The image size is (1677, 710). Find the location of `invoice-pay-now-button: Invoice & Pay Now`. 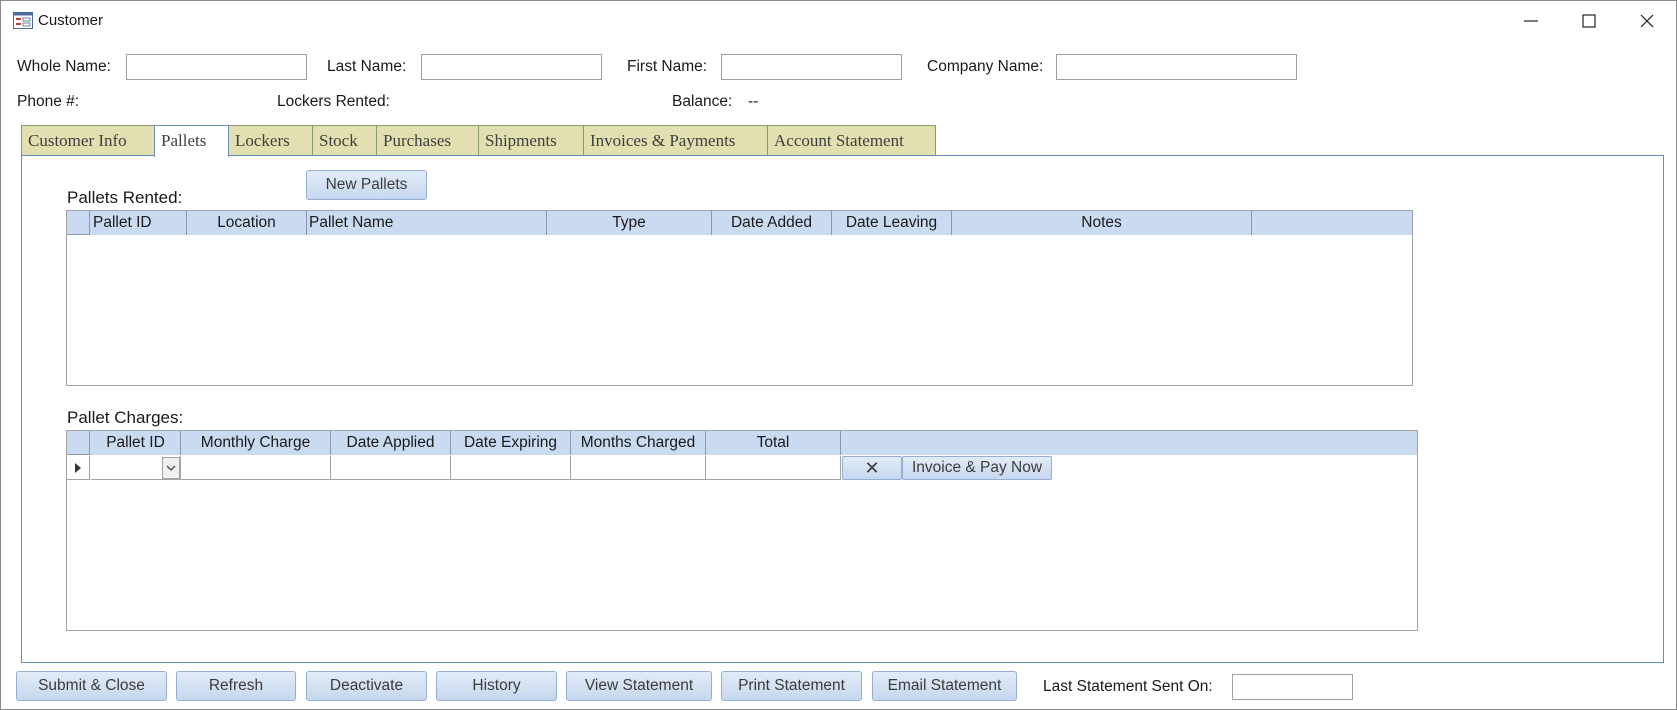

invoice-pay-now-button: Invoice & Pay Now is located at coordinates (977, 468).